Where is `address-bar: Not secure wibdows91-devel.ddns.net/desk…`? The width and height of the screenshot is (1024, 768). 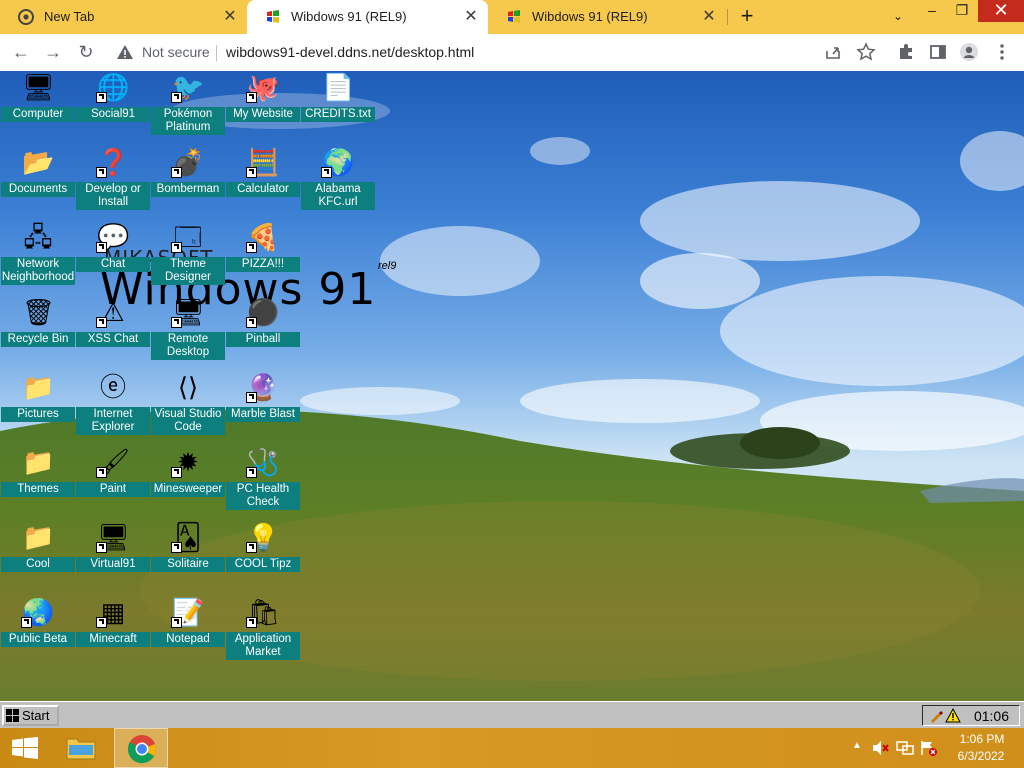 address-bar: Not secure wibdows91-devel.ddns.net/desk… is located at coordinates (499, 52).